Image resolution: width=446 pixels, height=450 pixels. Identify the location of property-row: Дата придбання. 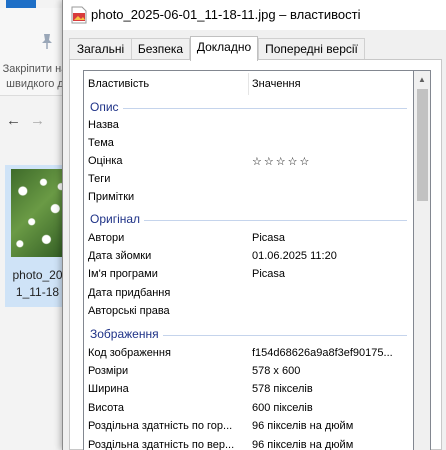
(248, 294).